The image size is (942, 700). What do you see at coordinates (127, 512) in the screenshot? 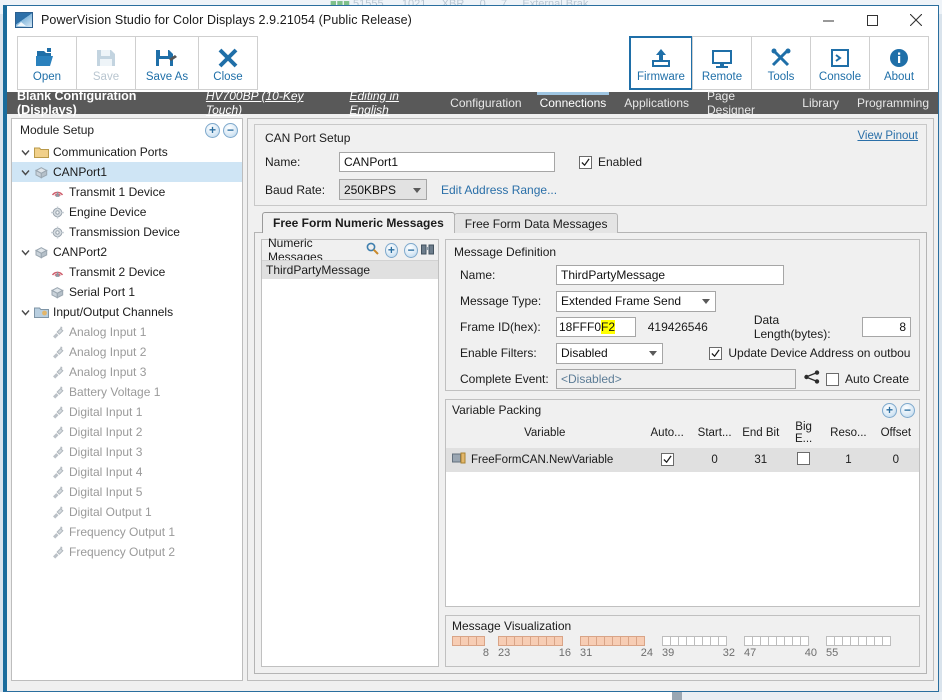
I see `tree-item-digital-output-1: Digital Output 1` at bounding box center [127, 512].